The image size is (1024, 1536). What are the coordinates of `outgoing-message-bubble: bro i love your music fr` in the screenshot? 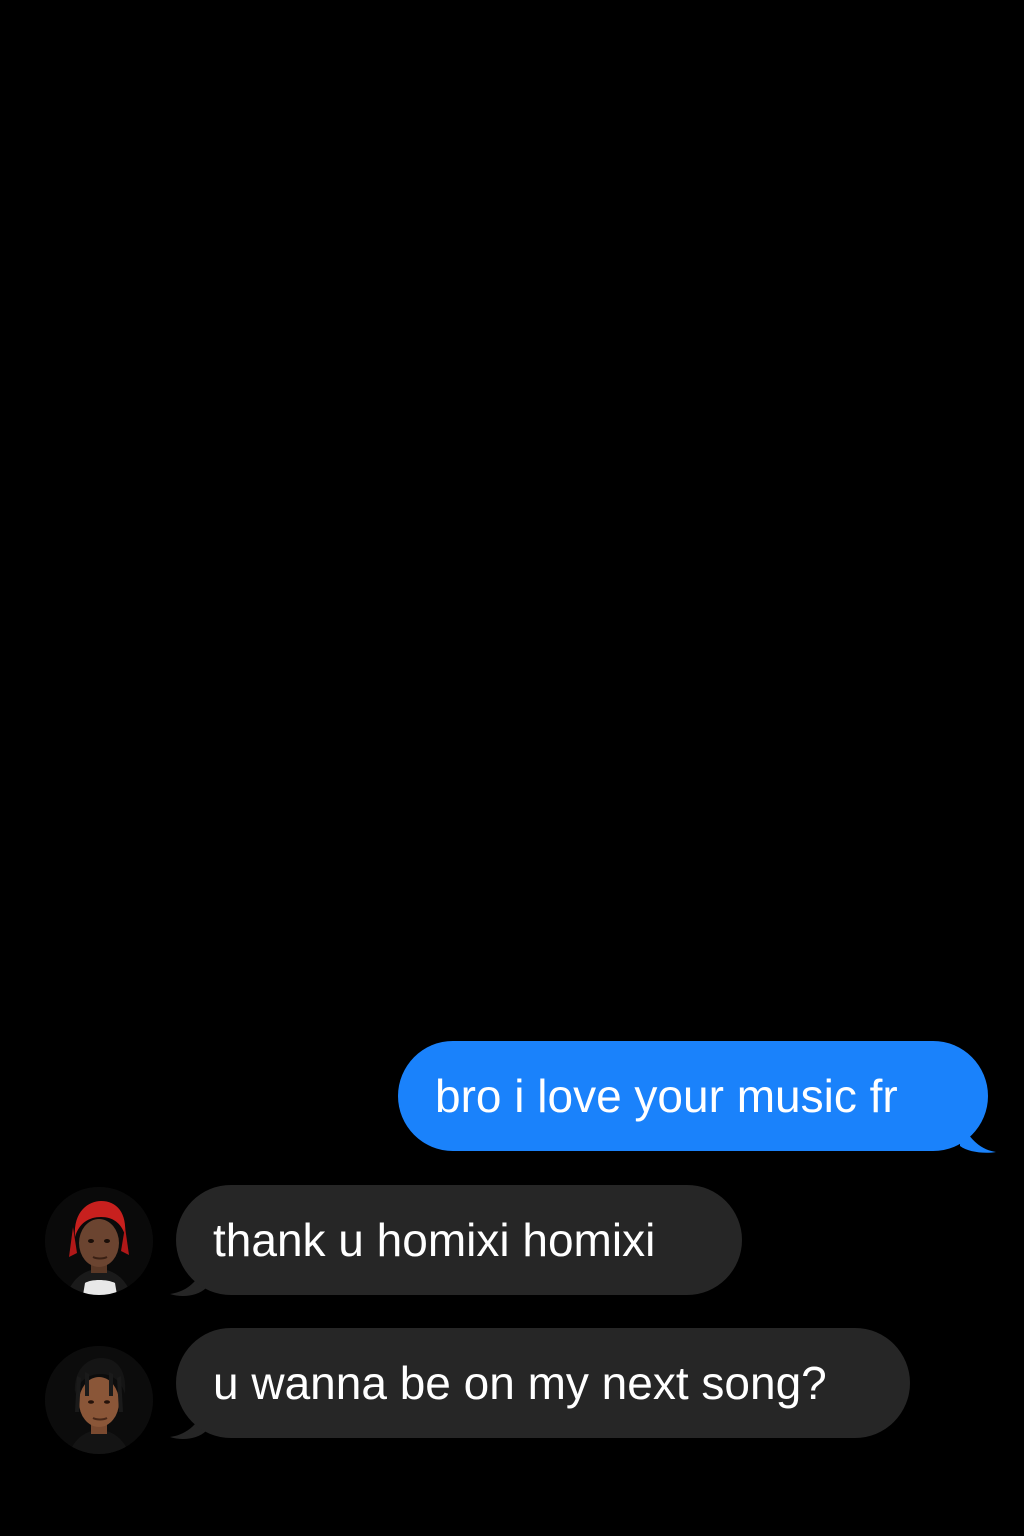 It's located at (693, 1096).